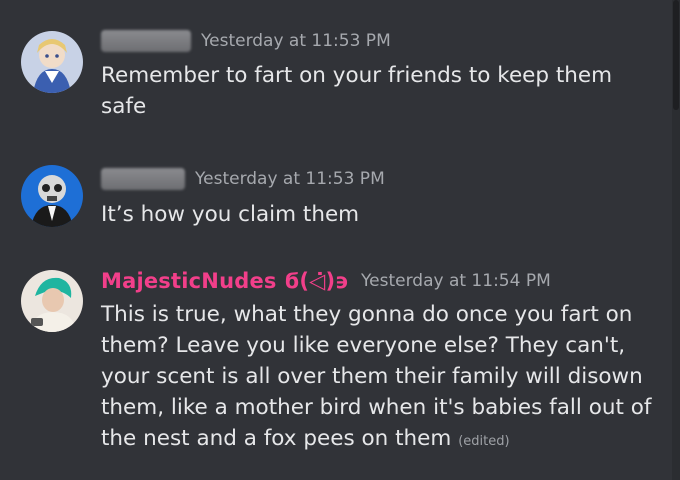  Describe the element at coordinates (484, 441) in the screenshot. I see `edited-label: (edited)` at that location.